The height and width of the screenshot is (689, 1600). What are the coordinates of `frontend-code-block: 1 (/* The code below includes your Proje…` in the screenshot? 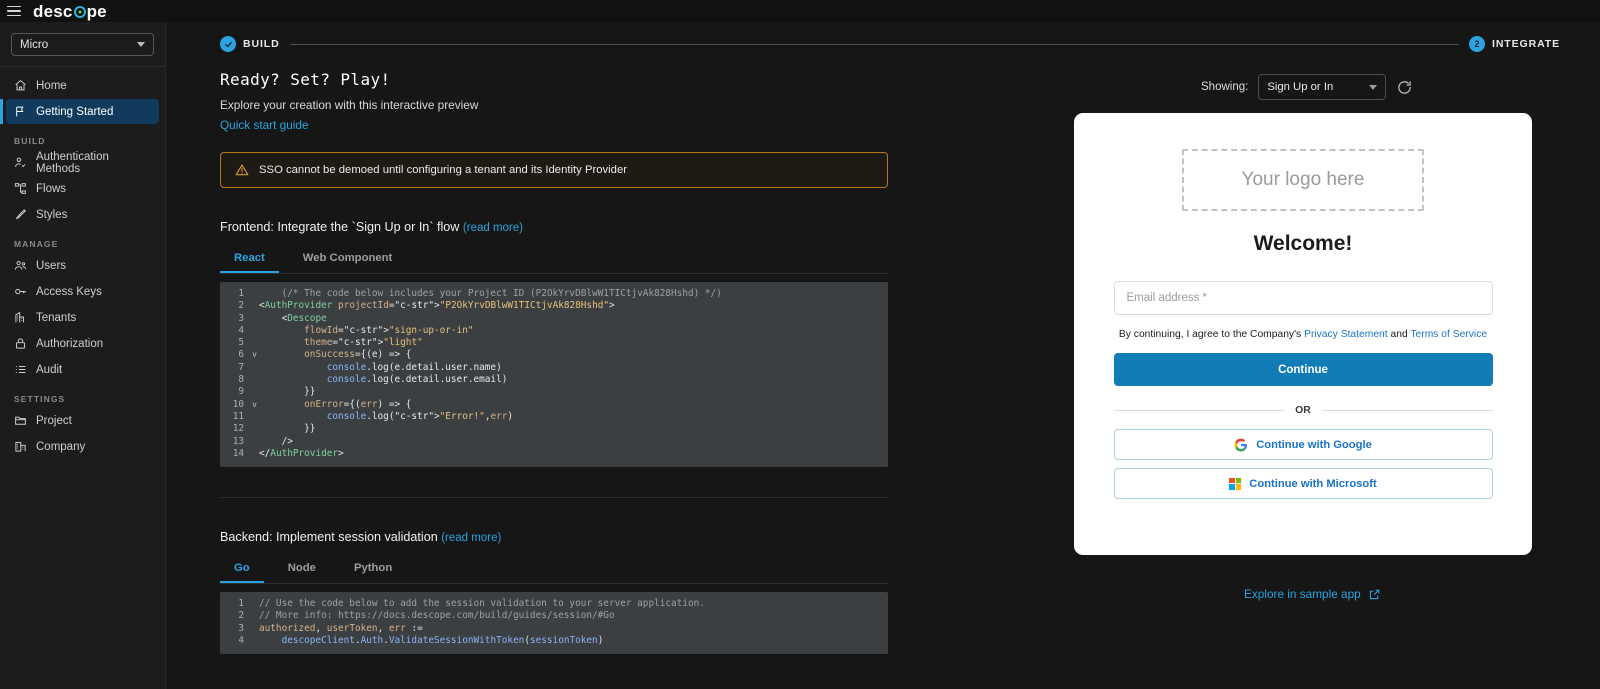 It's located at (554, 375).